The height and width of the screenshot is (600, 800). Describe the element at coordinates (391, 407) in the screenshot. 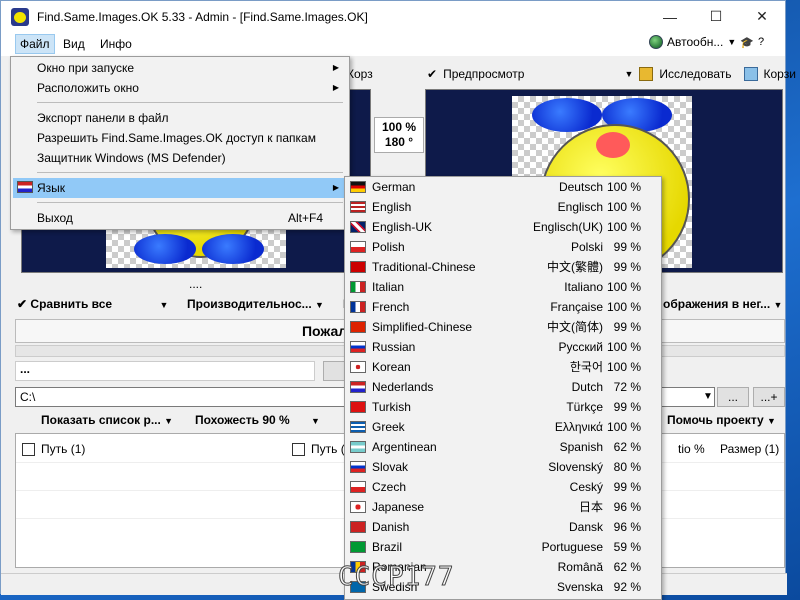

I see `language-name: Turkish` at that location.